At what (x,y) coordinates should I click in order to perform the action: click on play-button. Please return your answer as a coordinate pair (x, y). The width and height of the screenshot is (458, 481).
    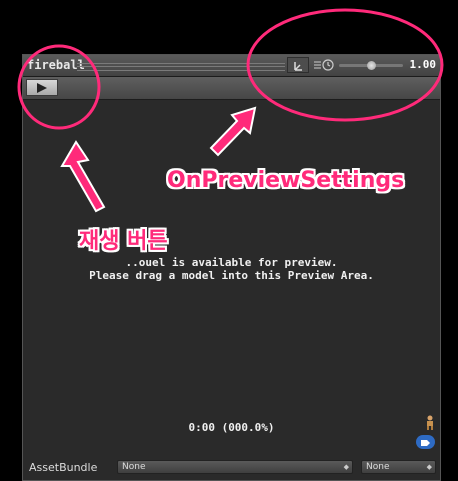
    Looking at the image, I should click on (42, 87).